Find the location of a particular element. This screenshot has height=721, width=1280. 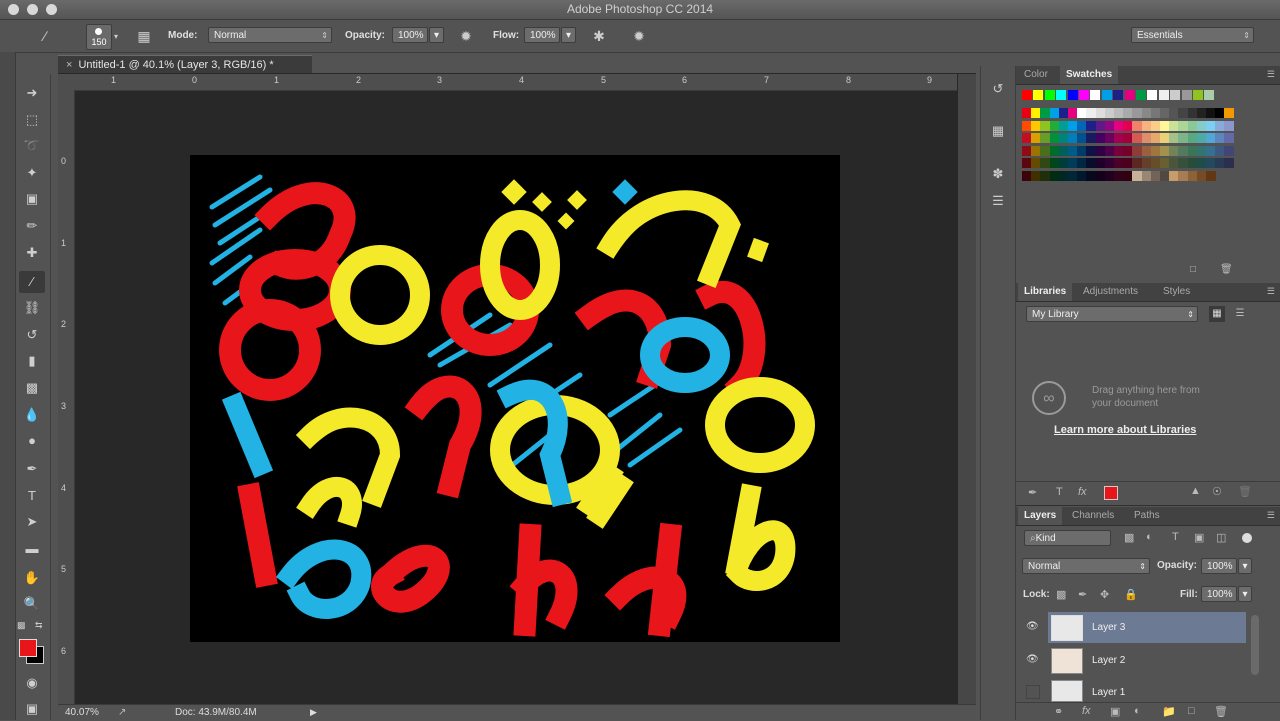

brush-preset-arrow-icon: ▾ is located at coordinates (116, 36).